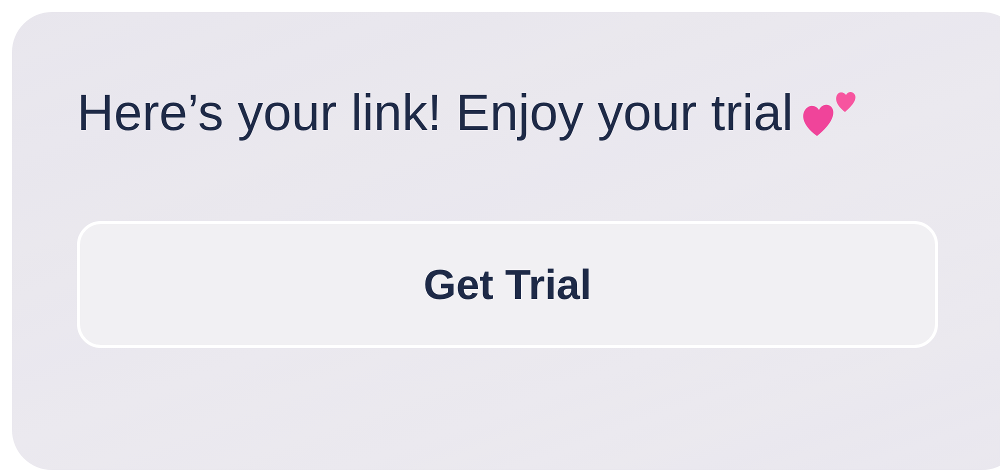 The image size is (1000, 475). Describe the element at coordinates (435, 112) in the screenshot. I see `message-text: Here’s your link! Enjoy your trial` at that location.